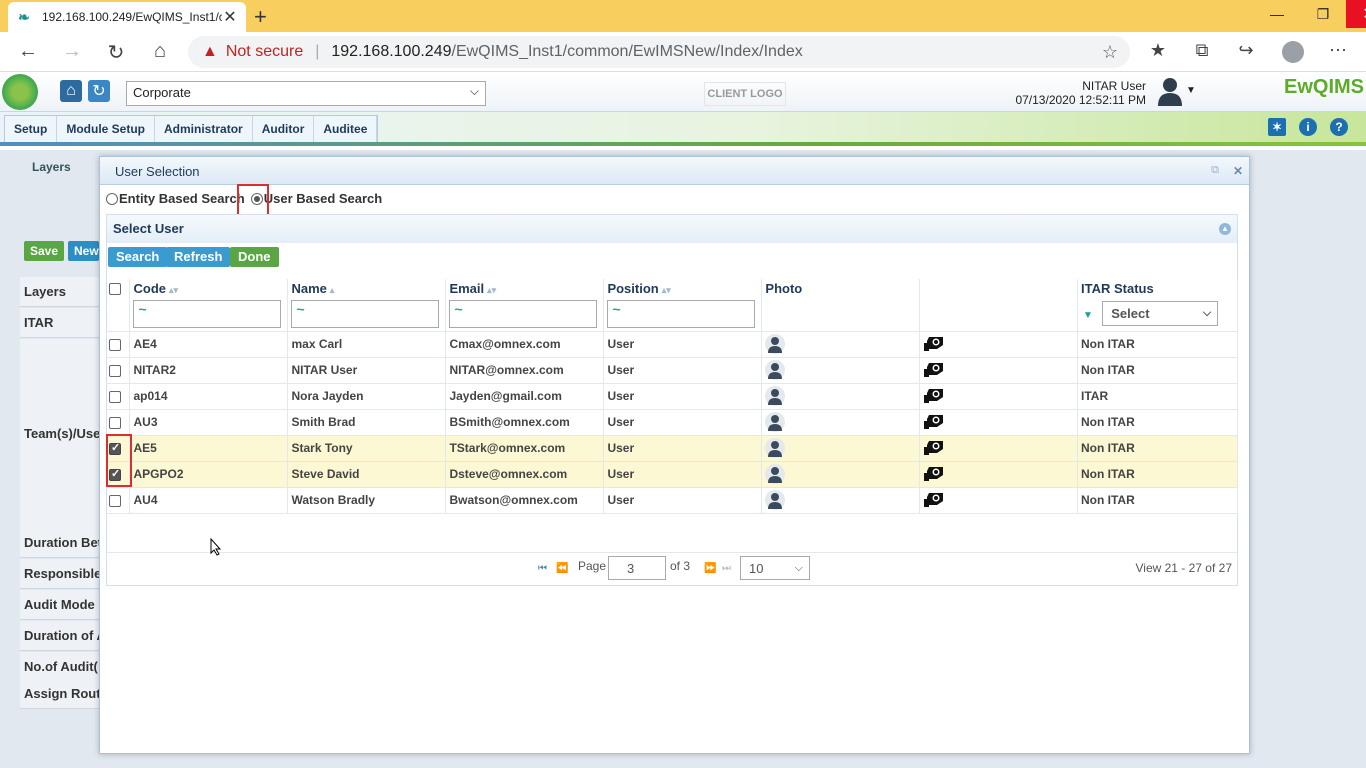 The image size is (1366, 768). I want to click on bookmark-star-icon: ☆, so click(1110, 52).